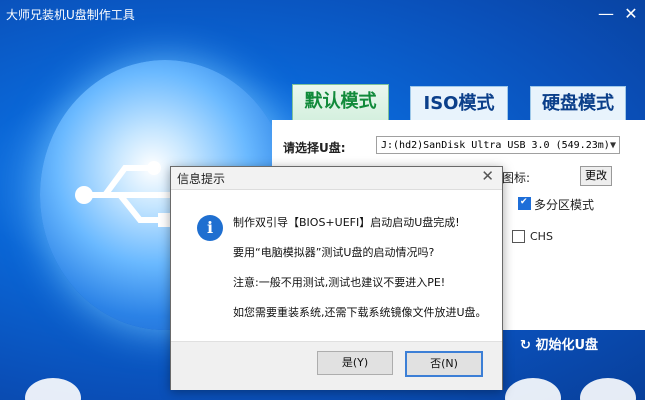  I want to click on init-usb-label: 初始化U盘, so click(566, 345).